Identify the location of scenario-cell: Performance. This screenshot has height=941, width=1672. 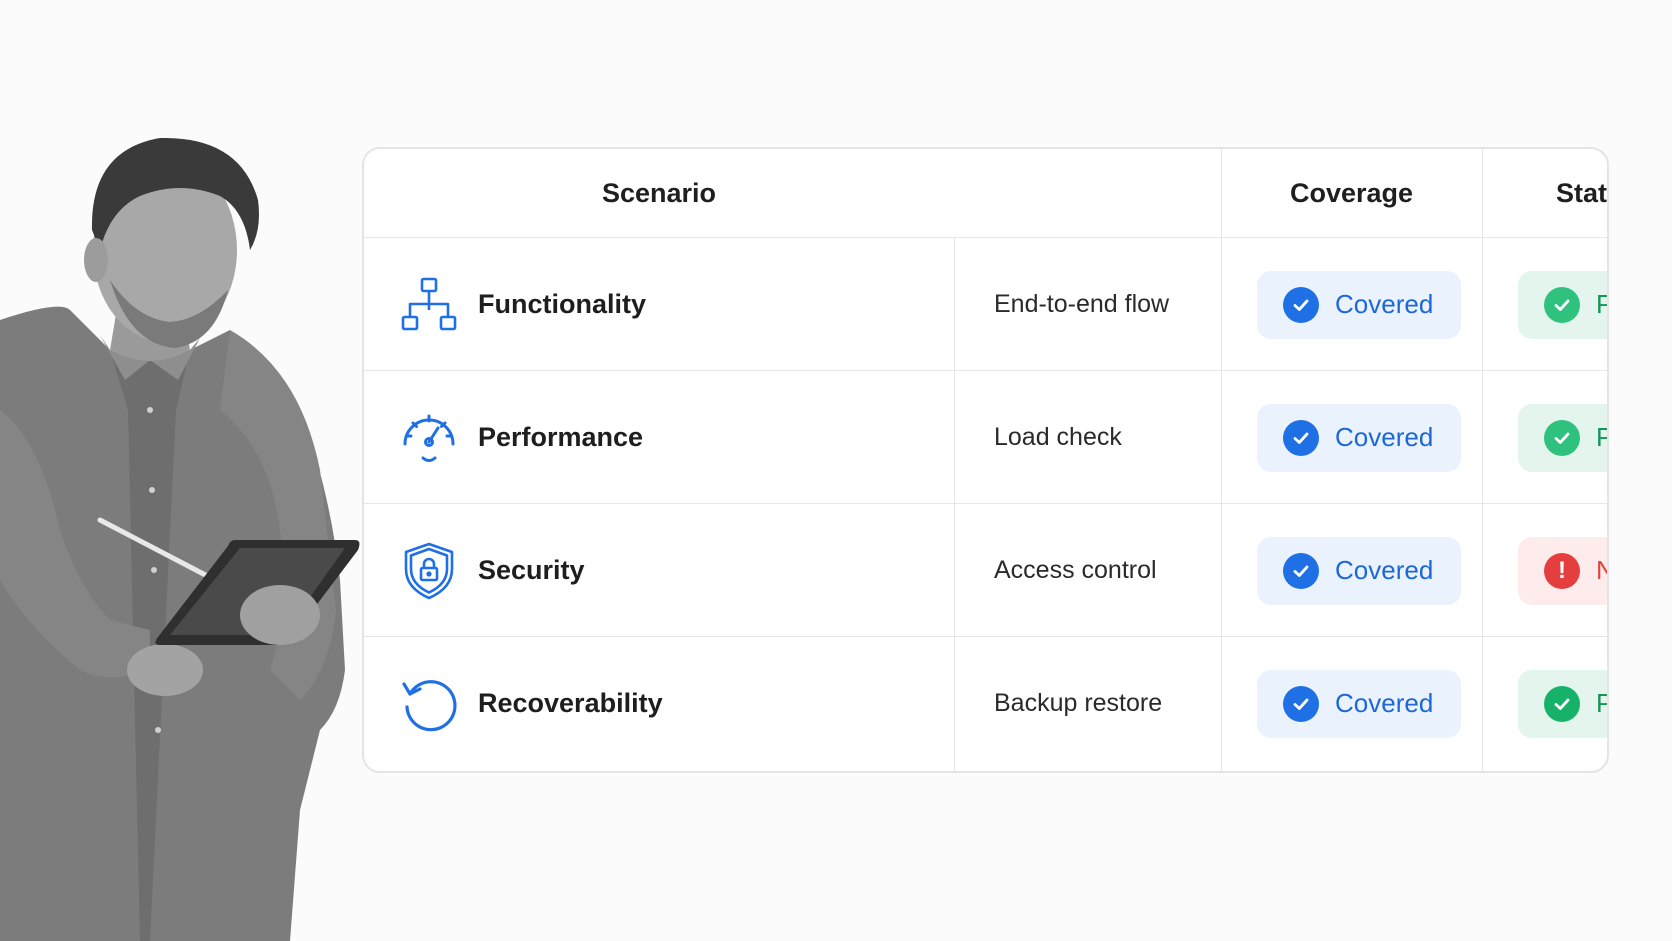
(520, 437).